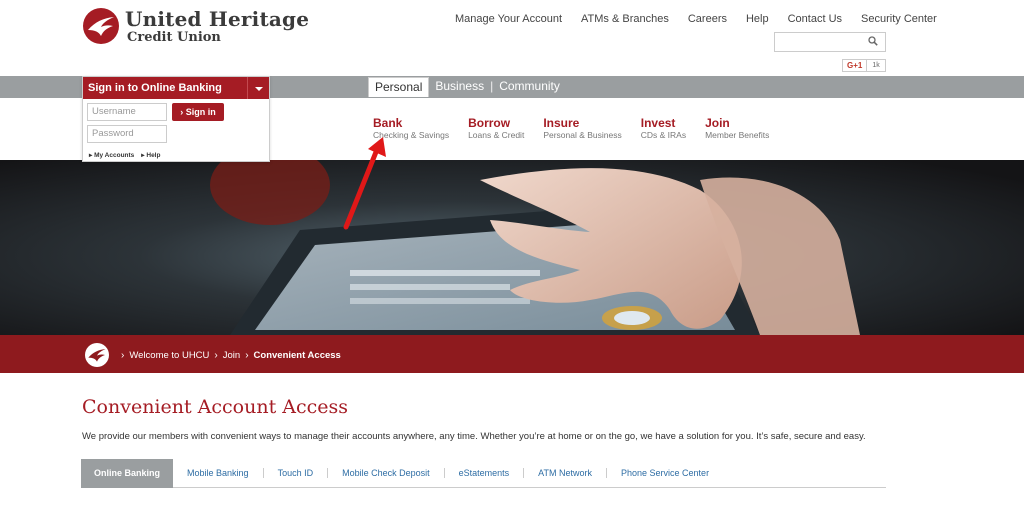  What do you see at coordinates (757, 19) in the screenshot?
I see `topnav-help-link: Help` at bounding box center [757, 19].